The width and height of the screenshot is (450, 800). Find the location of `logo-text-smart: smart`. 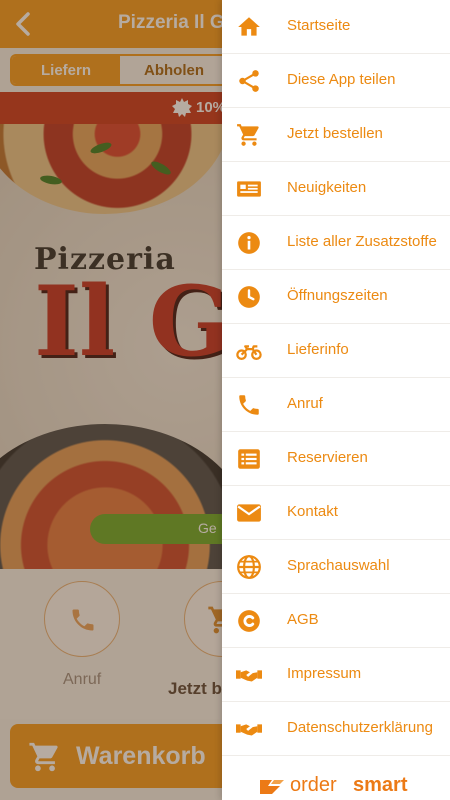

logo-text-smart: smart is located at coordinates (380, 785).